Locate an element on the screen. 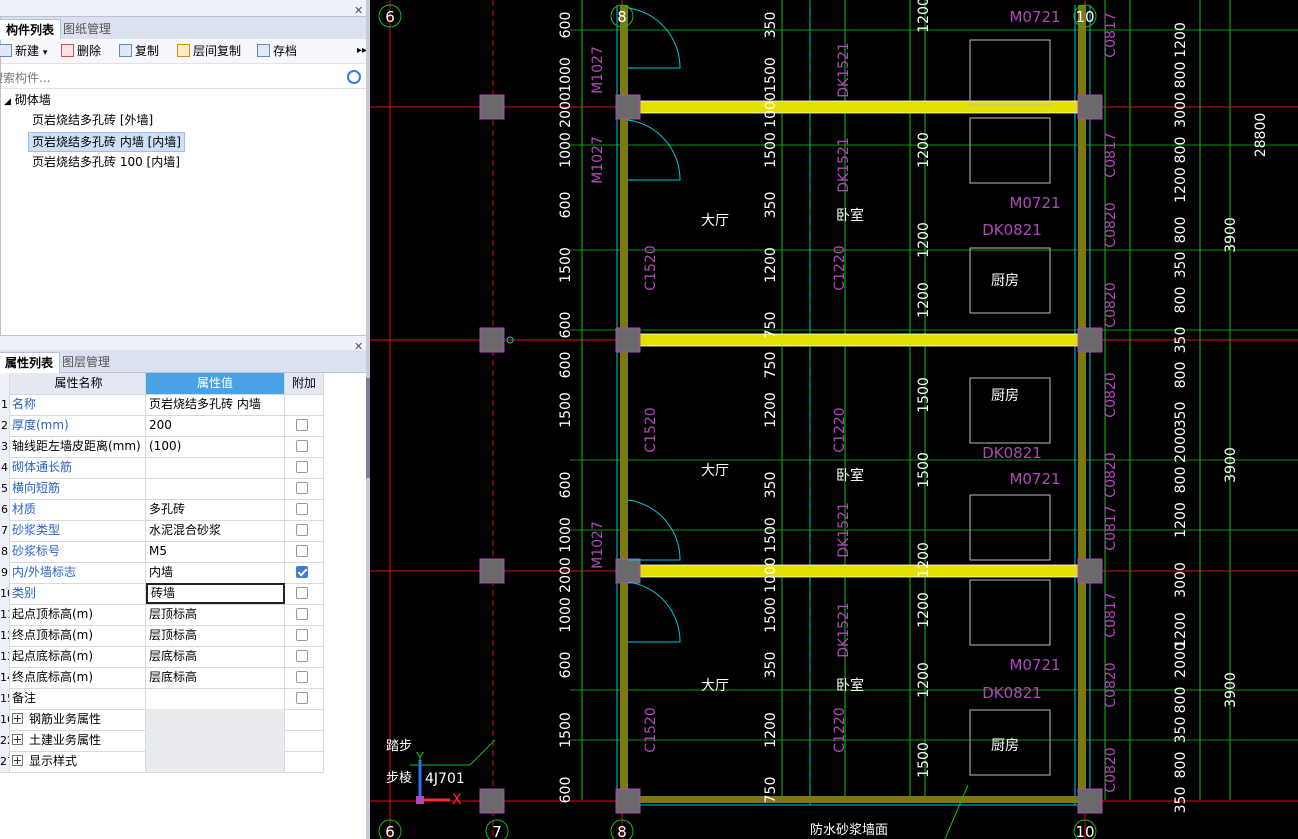  tree-item-selected: 页岩烧结多孔砖 内墙 [内墙] is located at coordinates (106, 142).